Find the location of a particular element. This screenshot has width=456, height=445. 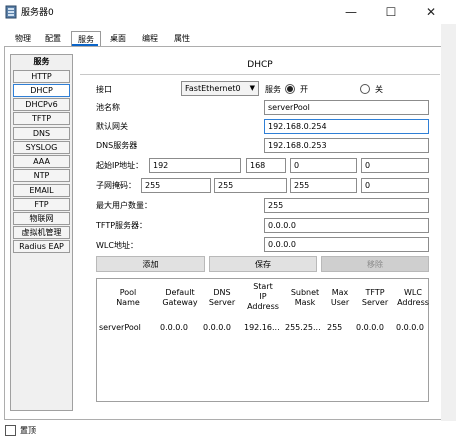

service-item-iot: 物联网 is located at coordinates (41, 218).